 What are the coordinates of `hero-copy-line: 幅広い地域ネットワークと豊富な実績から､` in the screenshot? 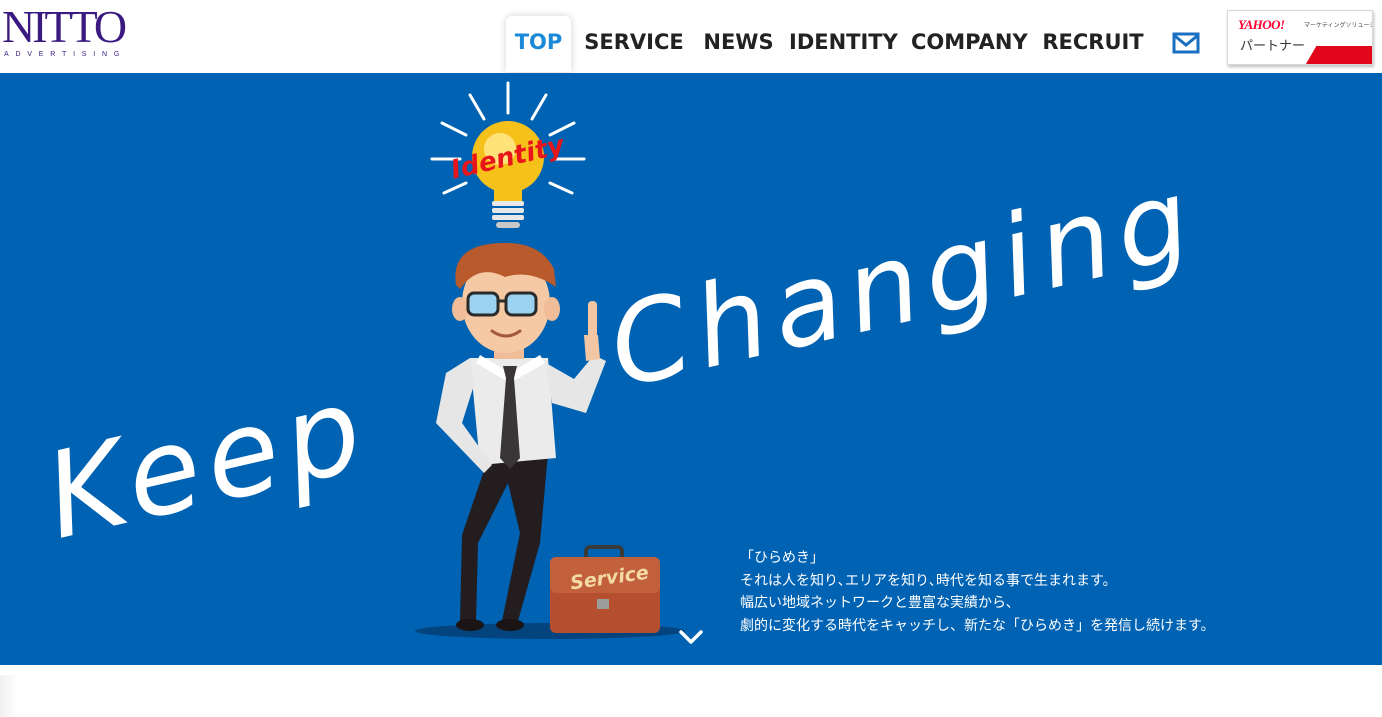 It's located at (876, 603).